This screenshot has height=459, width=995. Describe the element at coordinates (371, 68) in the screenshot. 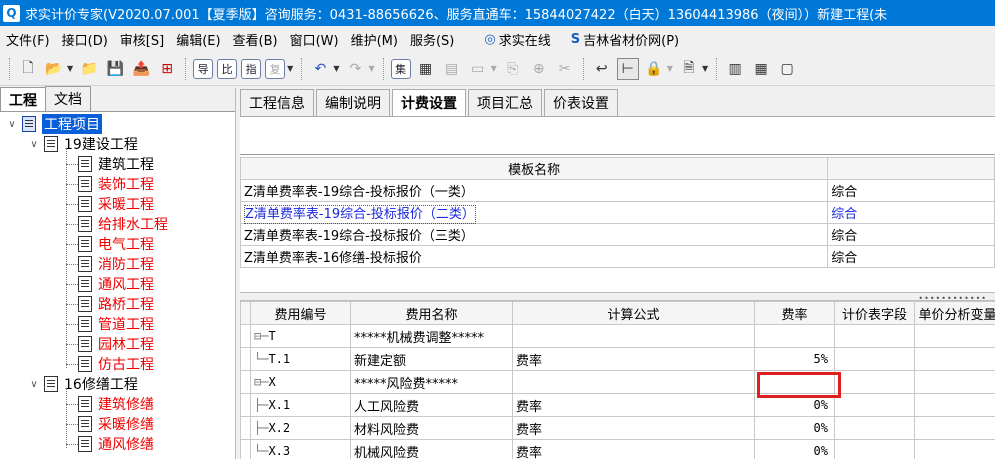

I see `redo-dropdown-icon: ▼` at that location.